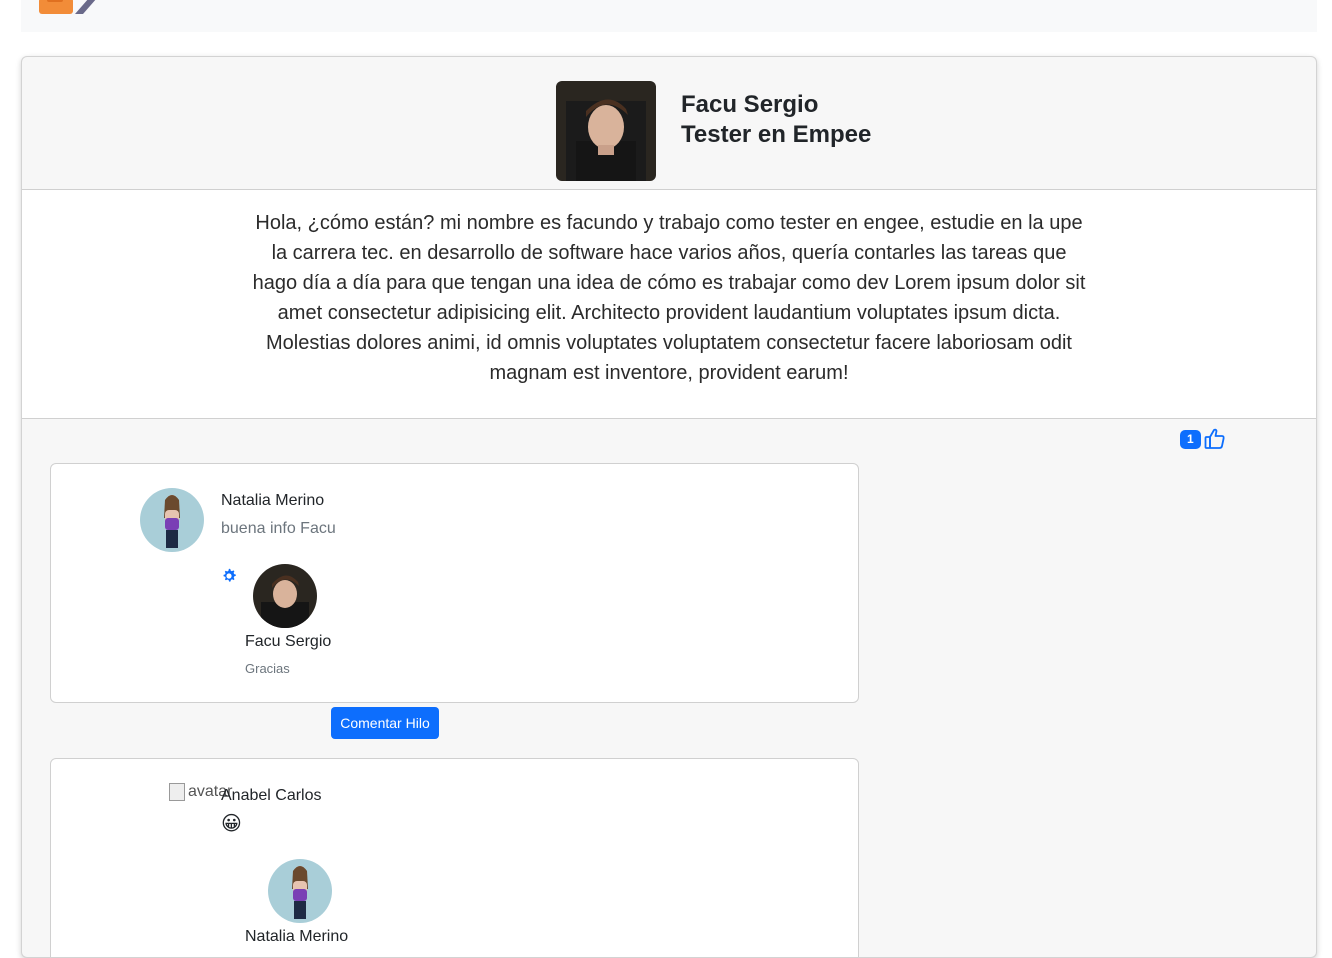  Describe the element at coordinates (177, 792) in the screenshot. I see `broken-image-icon` at that location.